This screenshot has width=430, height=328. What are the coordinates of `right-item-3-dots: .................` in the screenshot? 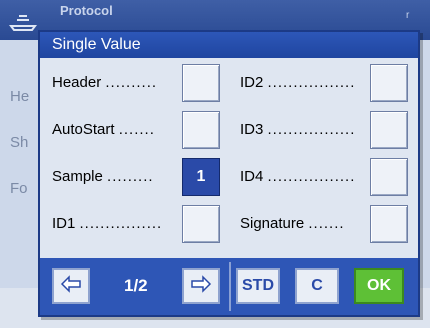 It's located at (311, 176).